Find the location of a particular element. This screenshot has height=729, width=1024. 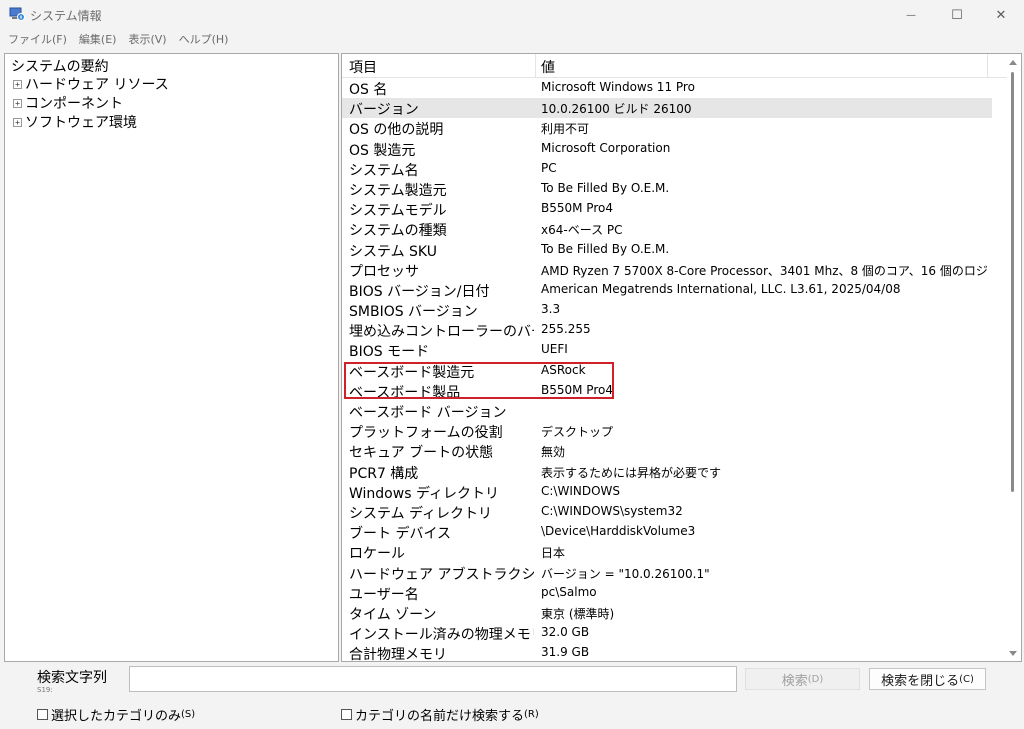

vertical-scrollbar is located at coordinates (1013, 358).